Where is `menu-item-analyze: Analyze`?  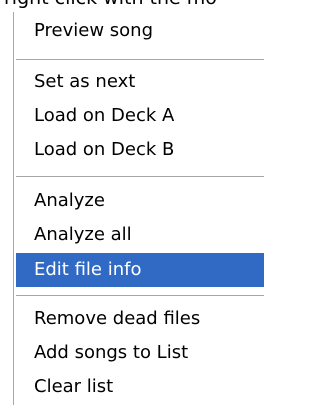
menu-item-analyze: Analyze is located at coordinates (140, 201).